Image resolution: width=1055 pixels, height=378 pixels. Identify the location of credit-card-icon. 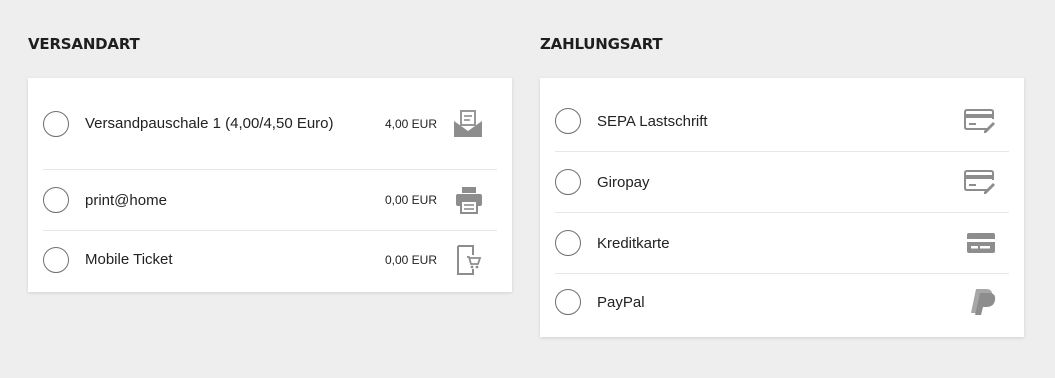
(981, 243).